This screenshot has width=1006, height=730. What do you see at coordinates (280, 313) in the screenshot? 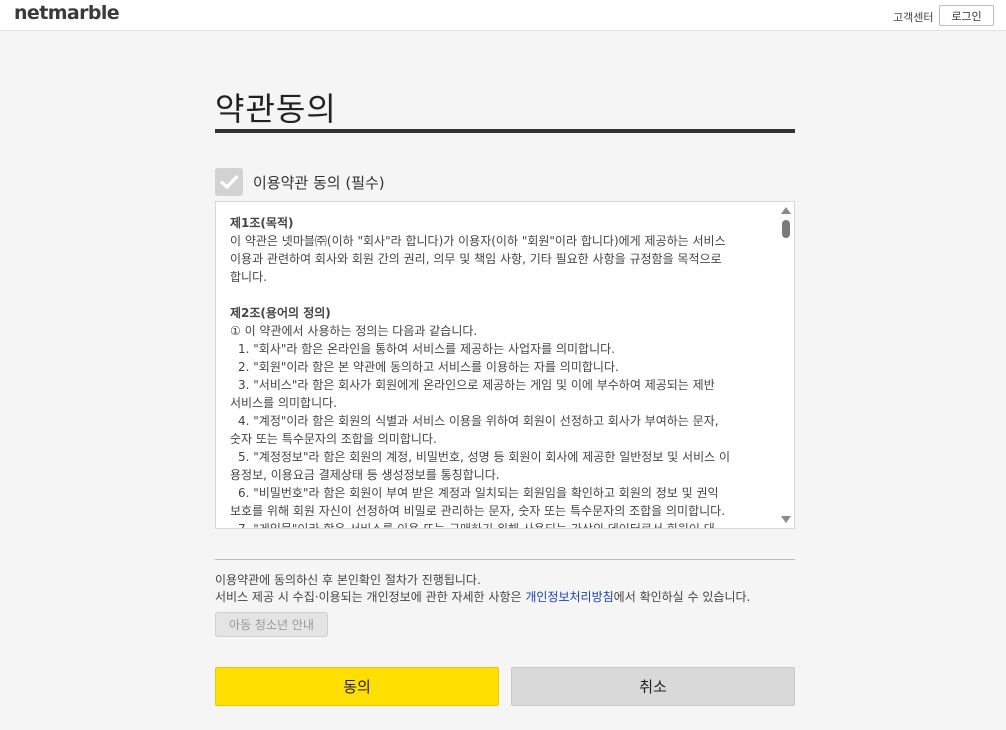
I see `article-2-heading: 제2조(용어의 정의)` at bounding box center [280, 313].